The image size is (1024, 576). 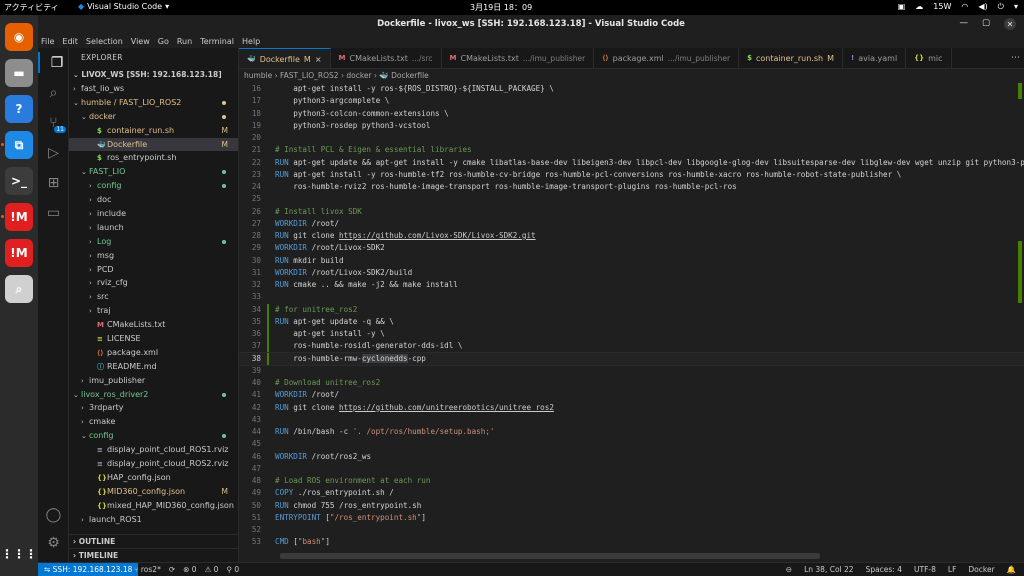 I want to click on zoom-icon: ⊖, so click(x=789, y=569).